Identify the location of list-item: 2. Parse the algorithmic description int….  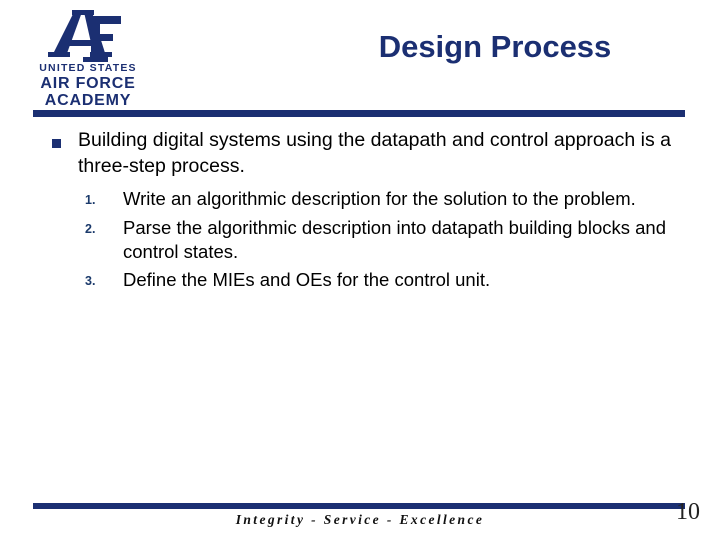
(360, 240).